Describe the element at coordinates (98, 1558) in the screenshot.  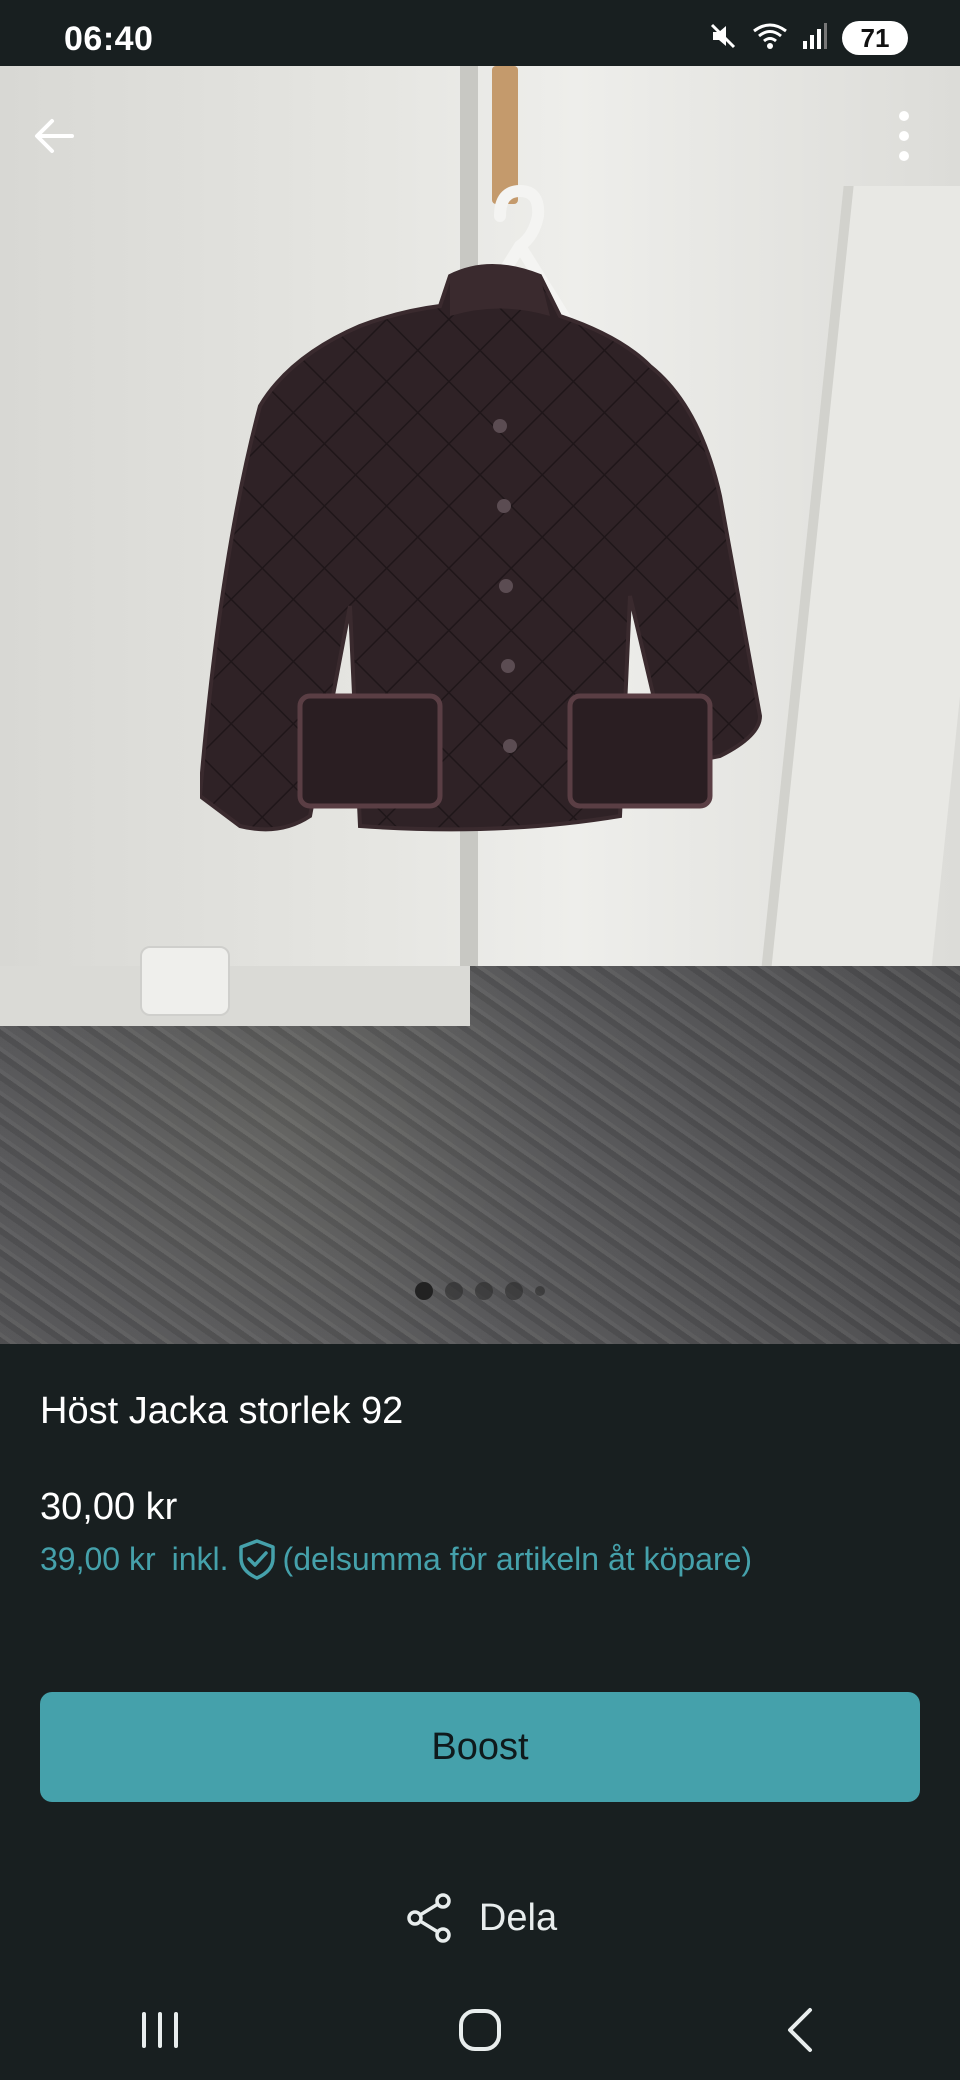
I see `price-incl-amount: 39,00 kr` at that location.